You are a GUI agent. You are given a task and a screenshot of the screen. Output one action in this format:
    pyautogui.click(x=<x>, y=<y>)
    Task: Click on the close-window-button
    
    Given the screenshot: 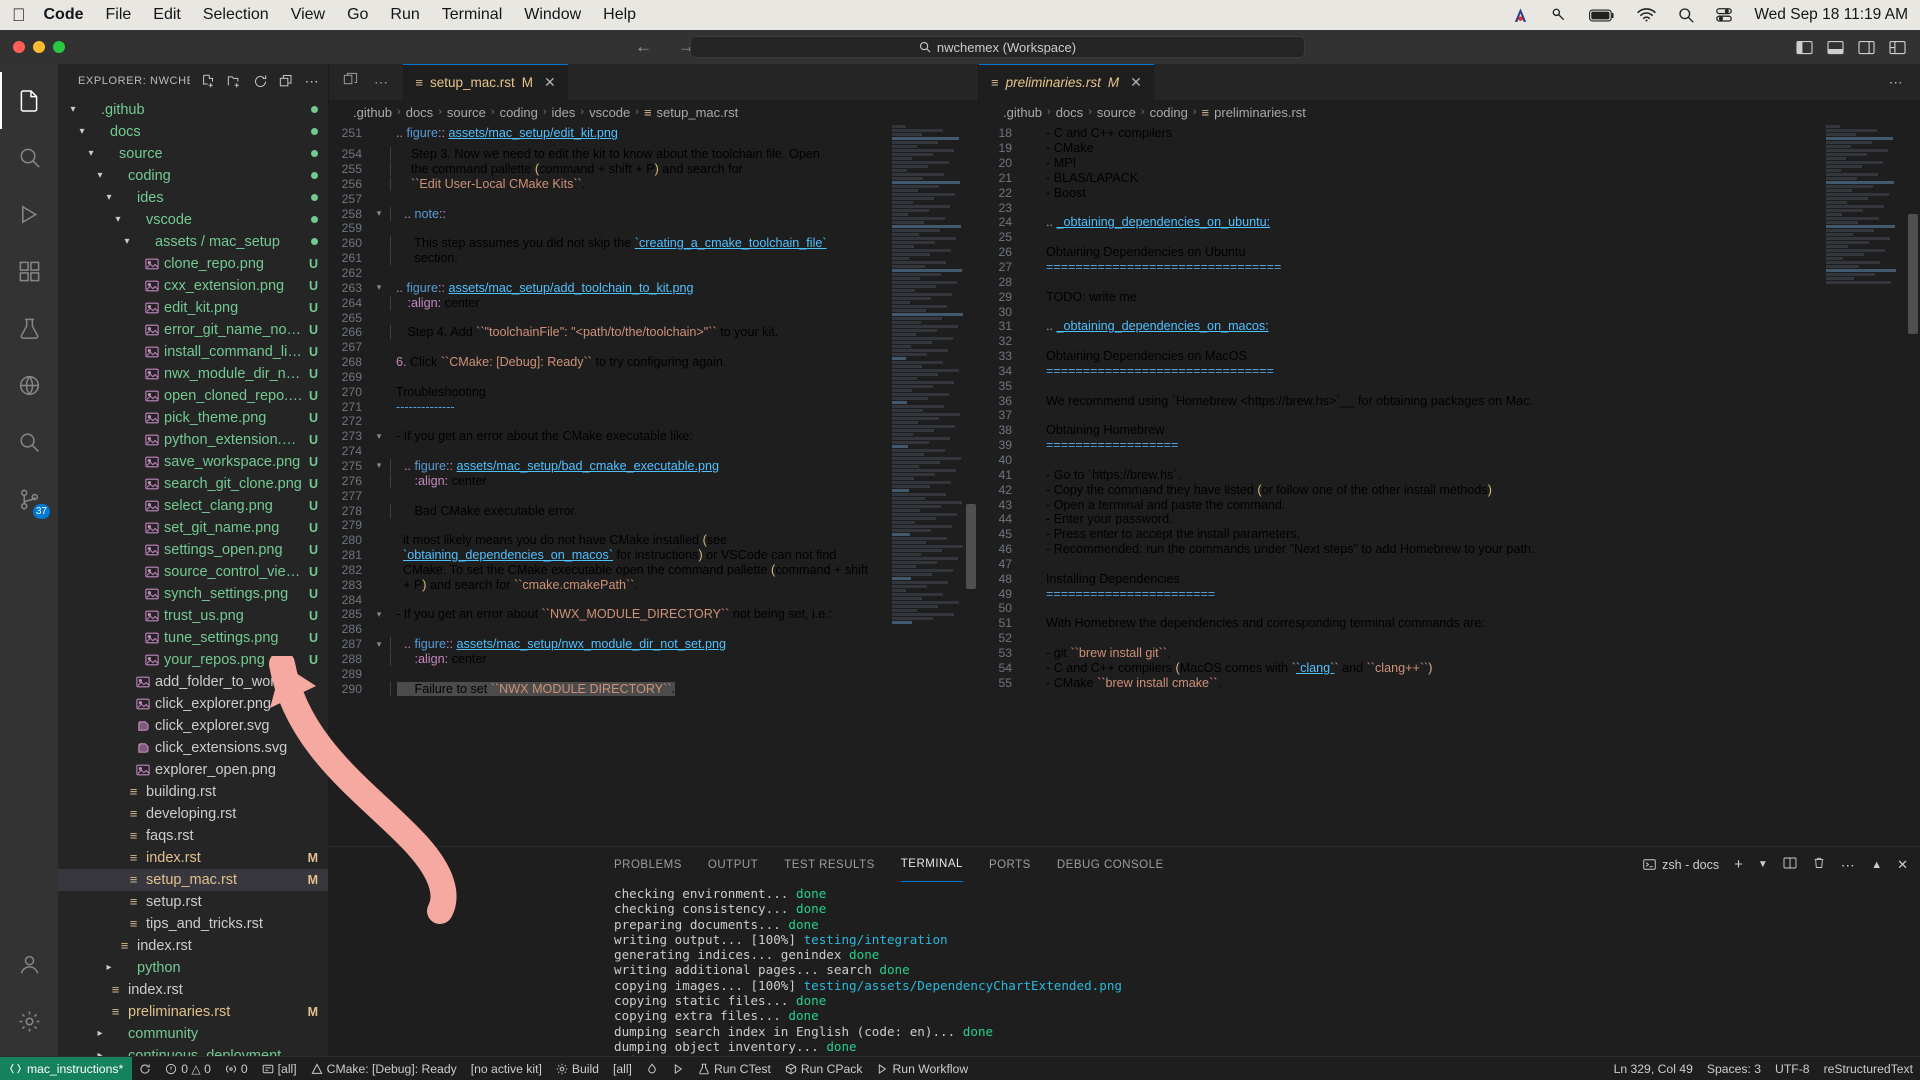 What is the action you would take?
    pyautogui.click(x=19, y=47)
    